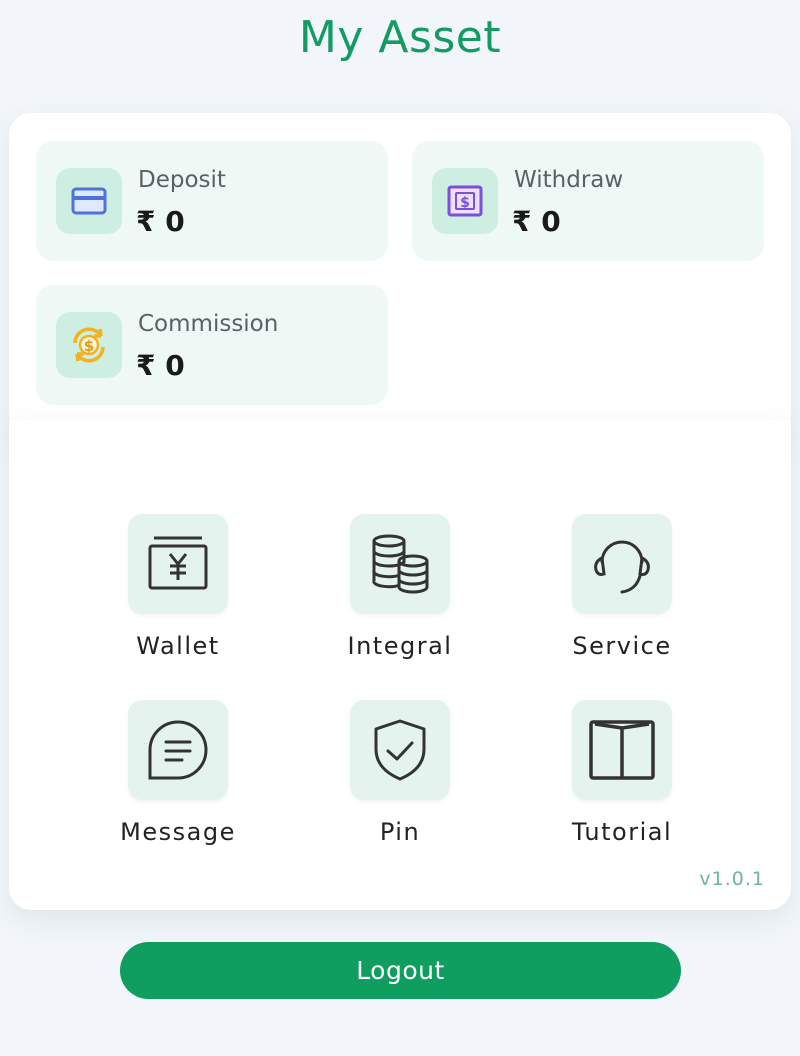 This screenshot has width=800, height=1056. I want to click on chat-icon, so click(178, 750).